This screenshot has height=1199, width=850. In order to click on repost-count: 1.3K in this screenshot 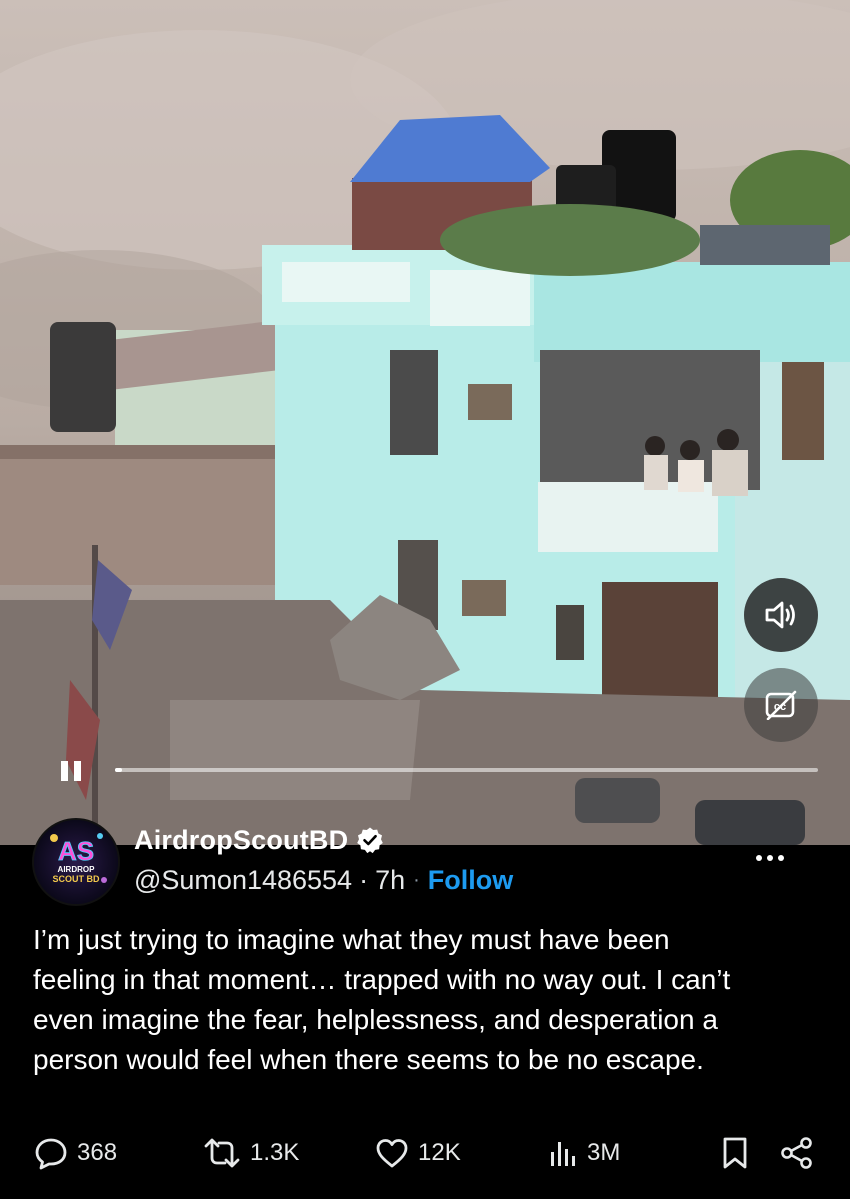, I will do `click(275, 1152)`.